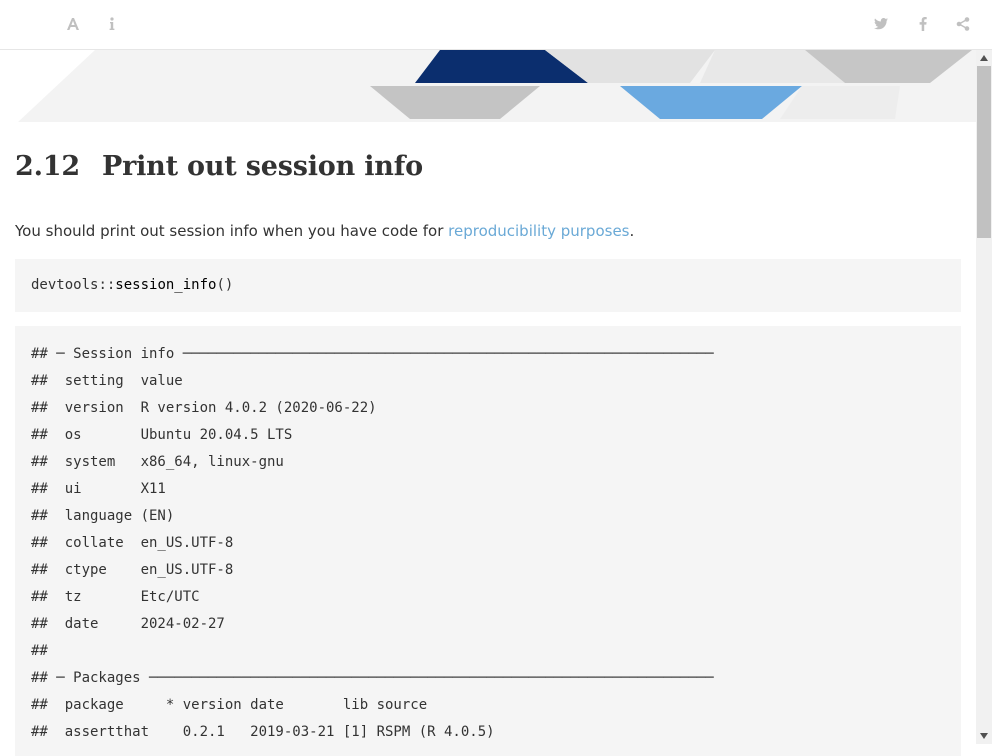  Describe the element at coordinates (115, 597) in the screenshot. I see `output-line: ## tz Etc/UTC` at that location.